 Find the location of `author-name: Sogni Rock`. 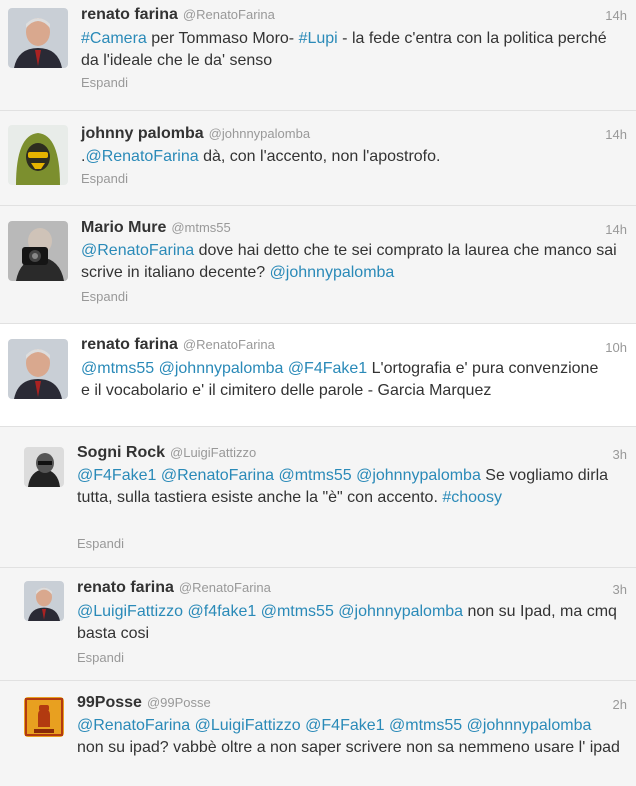

author-name: Sogni Rock is located at coordinates (121, 452).